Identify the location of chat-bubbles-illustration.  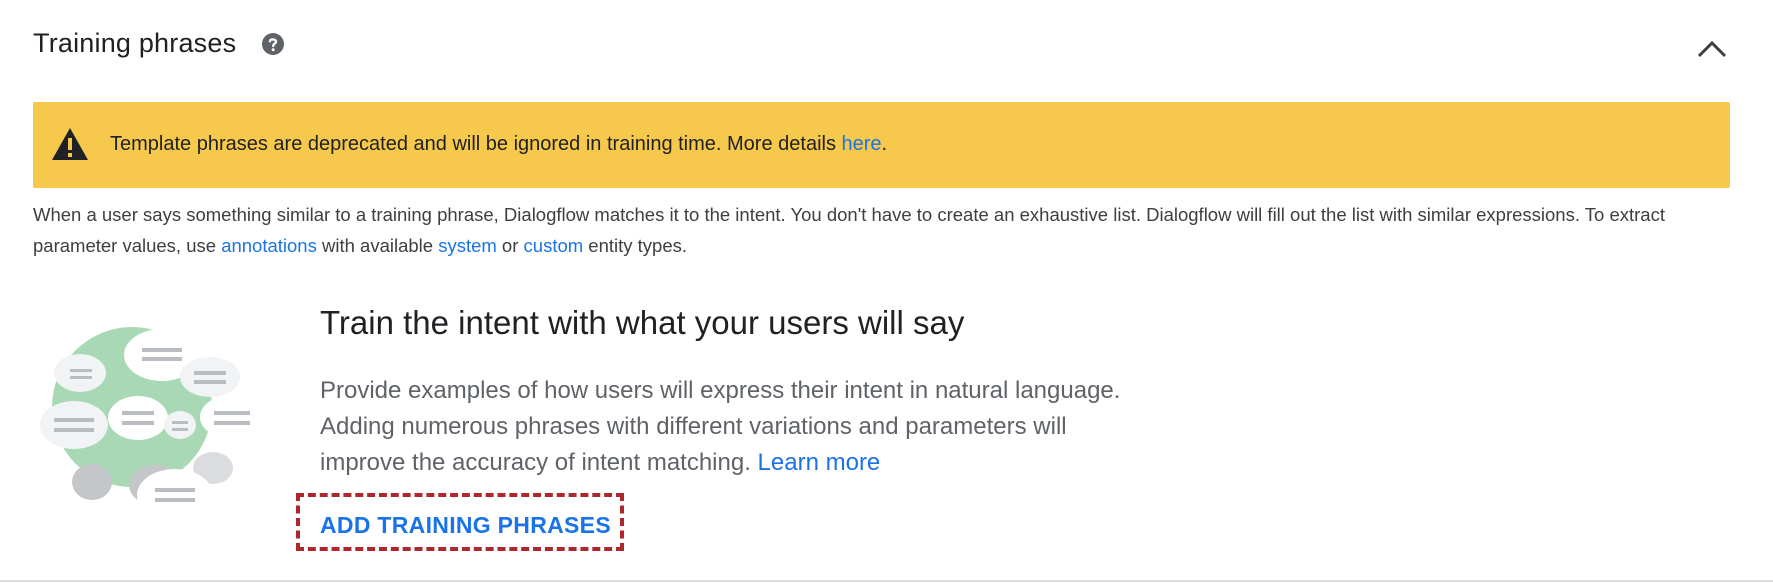
(152, 424).